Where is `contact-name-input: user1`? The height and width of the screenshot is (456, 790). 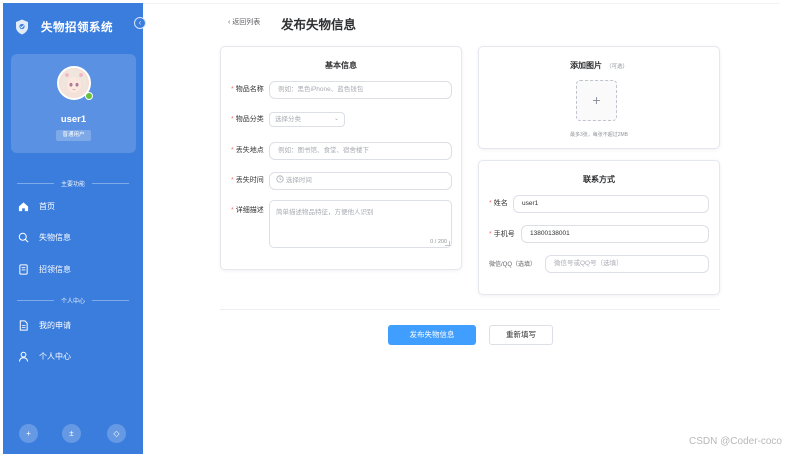
contact-name-input: user1 is located at coordinates (611, 204).